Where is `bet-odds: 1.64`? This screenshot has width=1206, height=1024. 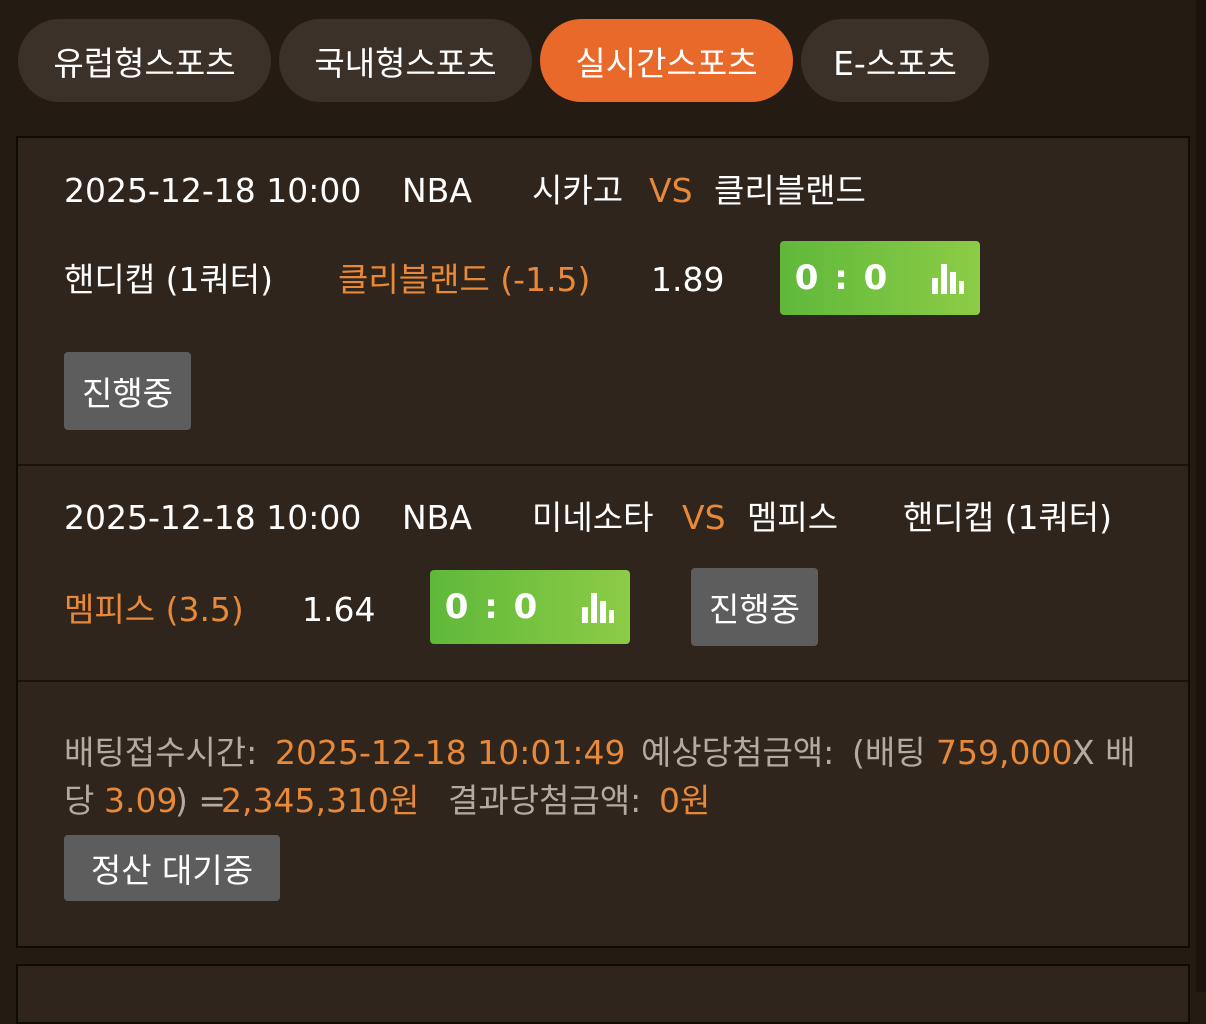
bet-odds: 1.64 is located at coordinates (339, 609).